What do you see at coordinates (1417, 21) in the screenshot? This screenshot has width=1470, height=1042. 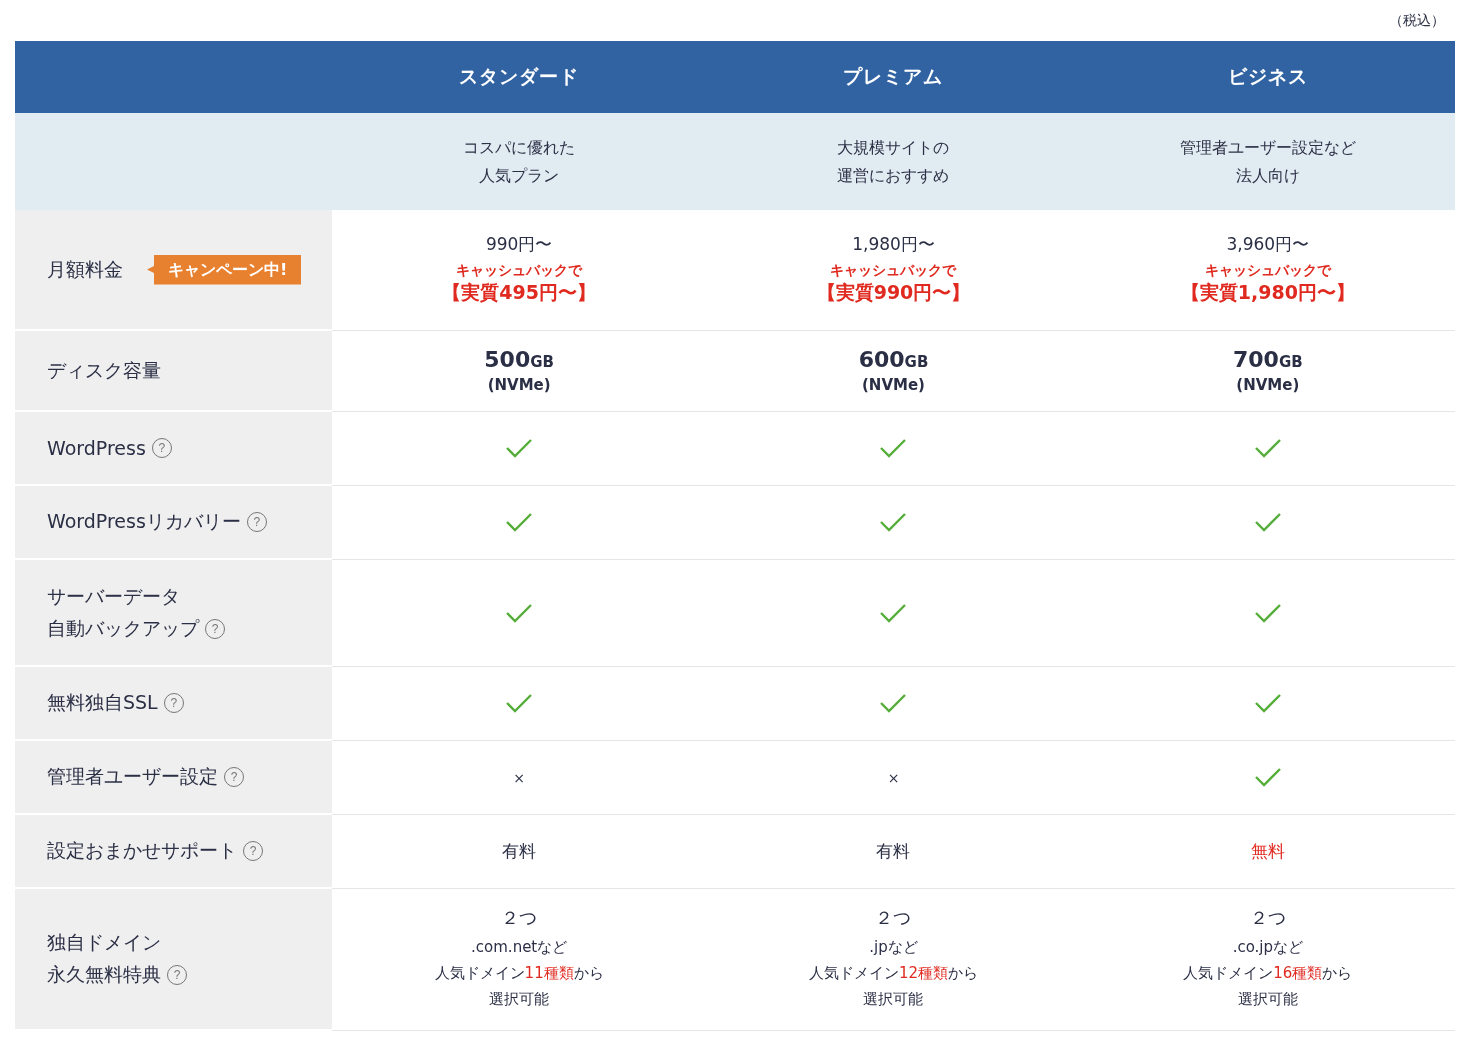 I see `tax-note: （税込）` at bounding box center [1417, 21].